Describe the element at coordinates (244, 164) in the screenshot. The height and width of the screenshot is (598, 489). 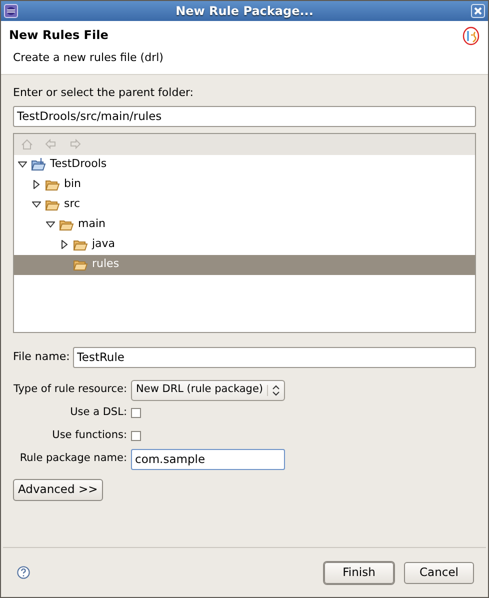
I see `tree-item: TestDrools` at that location.